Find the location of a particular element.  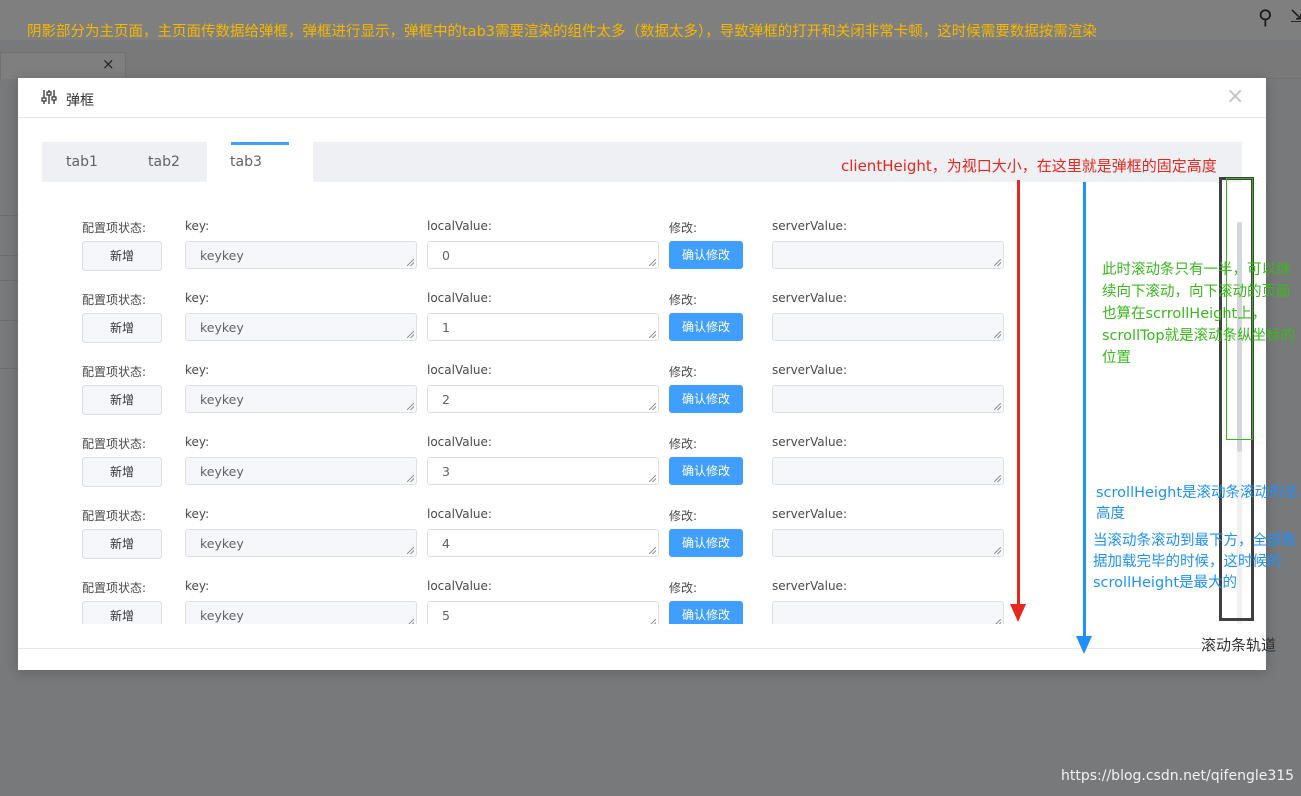

watermark: https://blog.csdn.net/qifengle315 is located at coordinates (1178, 776).